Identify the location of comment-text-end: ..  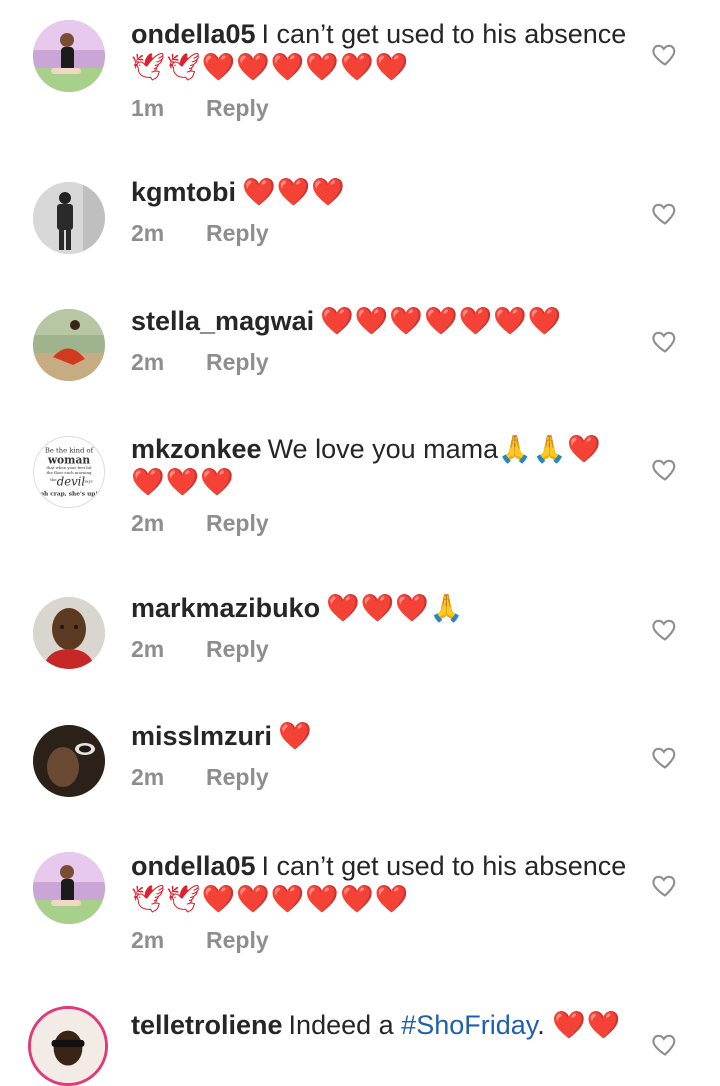
(541, 1025).